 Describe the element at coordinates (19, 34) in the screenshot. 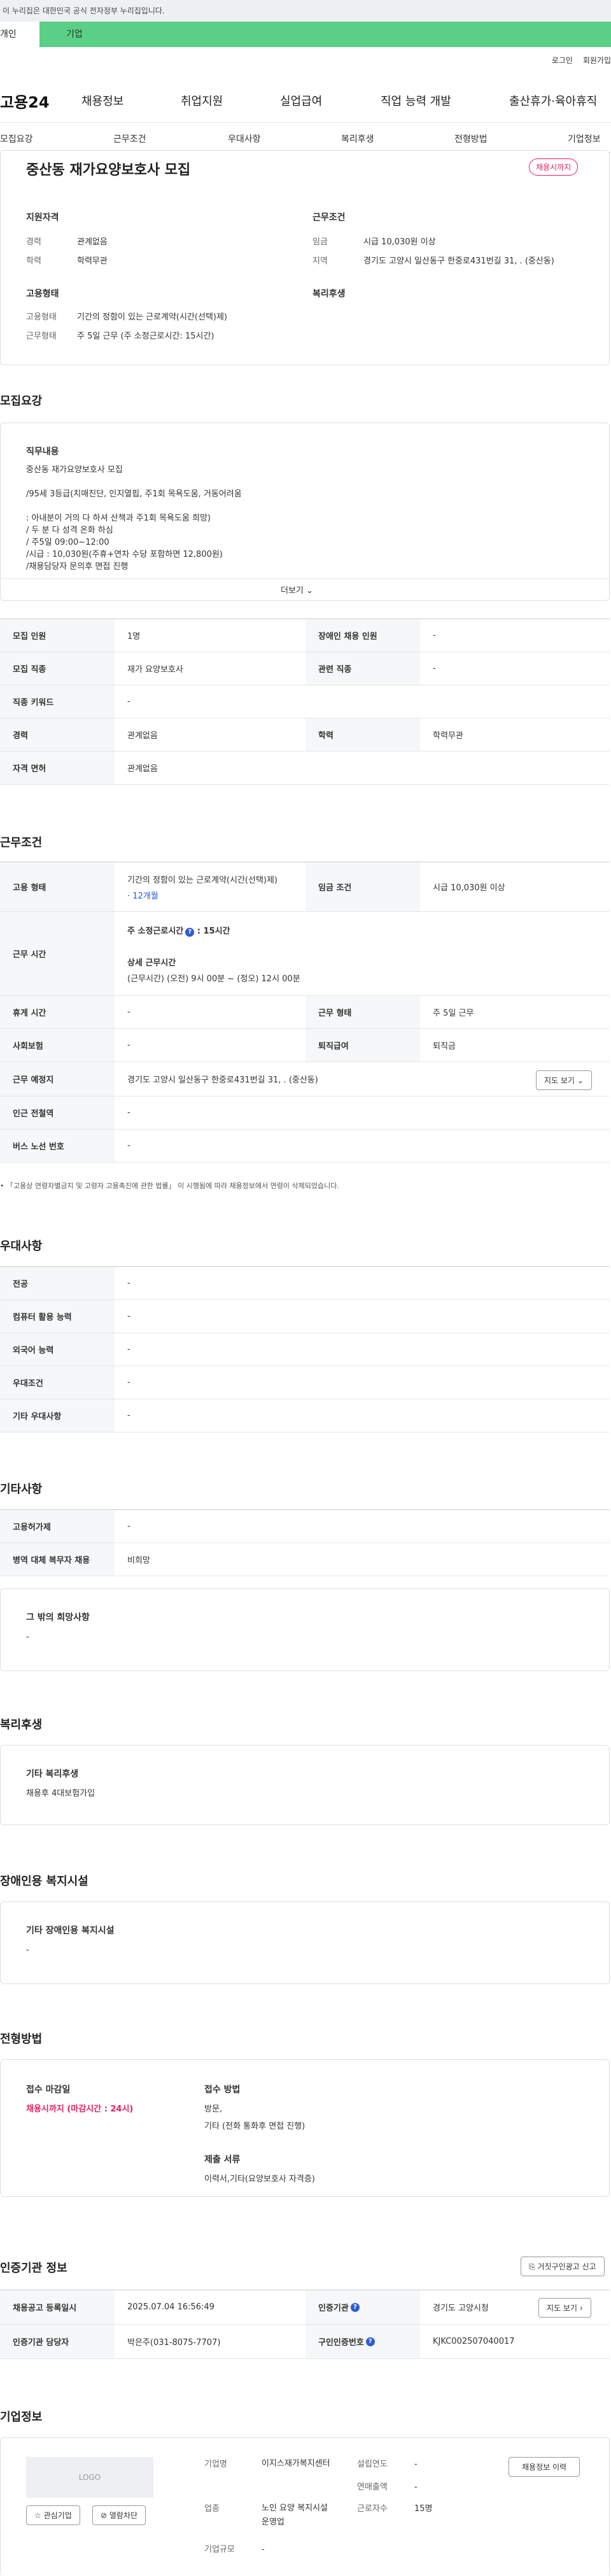

I see `tab-personal: 개인` at that location.